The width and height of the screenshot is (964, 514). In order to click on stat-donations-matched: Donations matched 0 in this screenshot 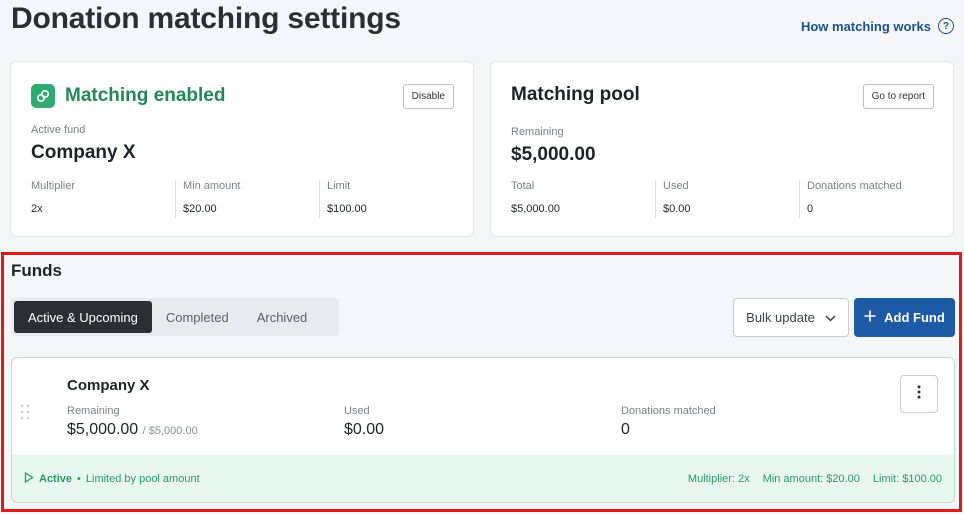, I will do `click(871, 199)`.